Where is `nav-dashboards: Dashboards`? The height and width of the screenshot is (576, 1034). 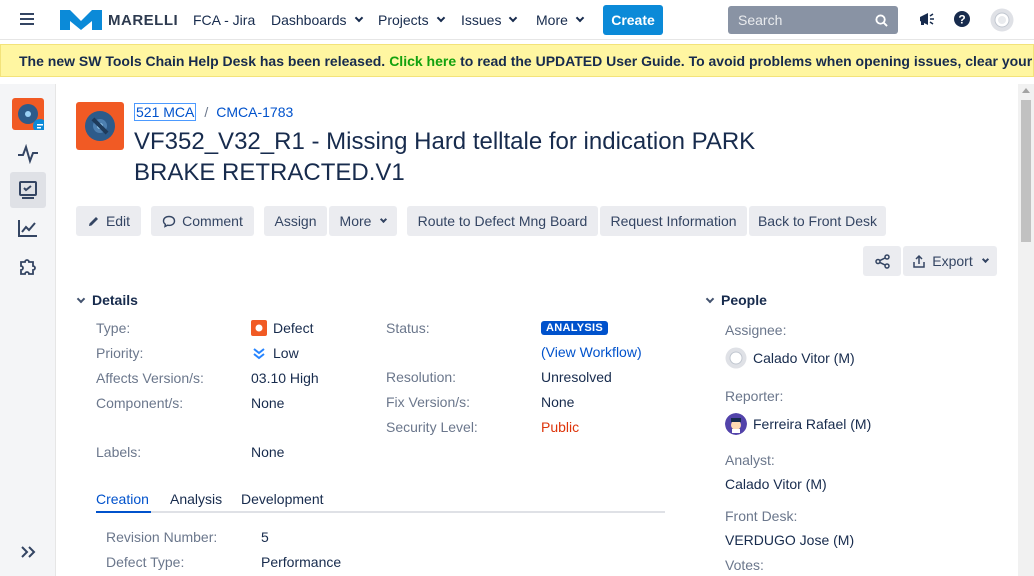 nav-dashboards: Dashboards is located at coordinates (317, 20).